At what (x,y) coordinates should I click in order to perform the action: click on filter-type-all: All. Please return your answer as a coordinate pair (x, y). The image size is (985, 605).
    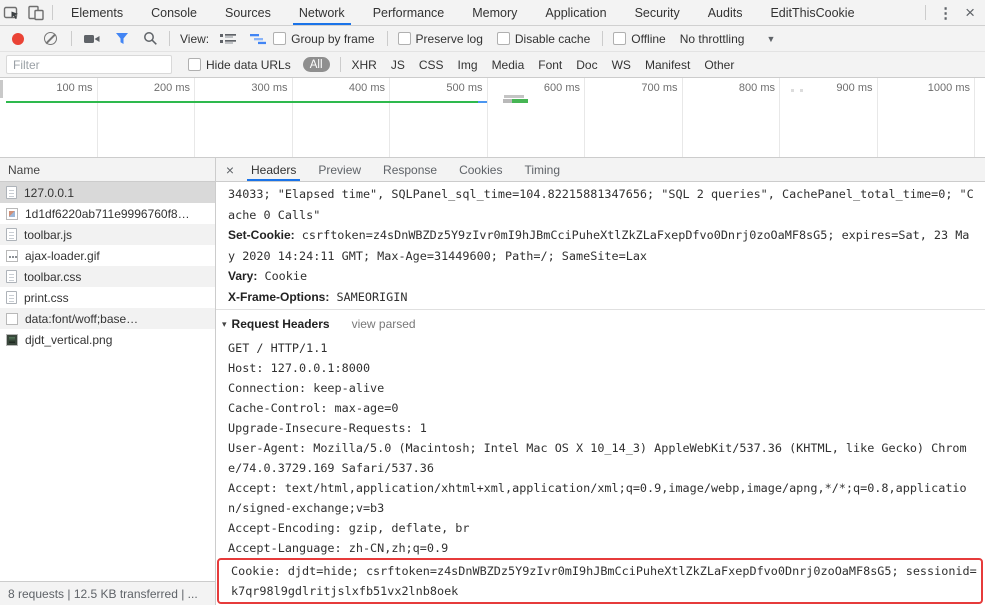
    Looking at the image, I should click on (316, 64).